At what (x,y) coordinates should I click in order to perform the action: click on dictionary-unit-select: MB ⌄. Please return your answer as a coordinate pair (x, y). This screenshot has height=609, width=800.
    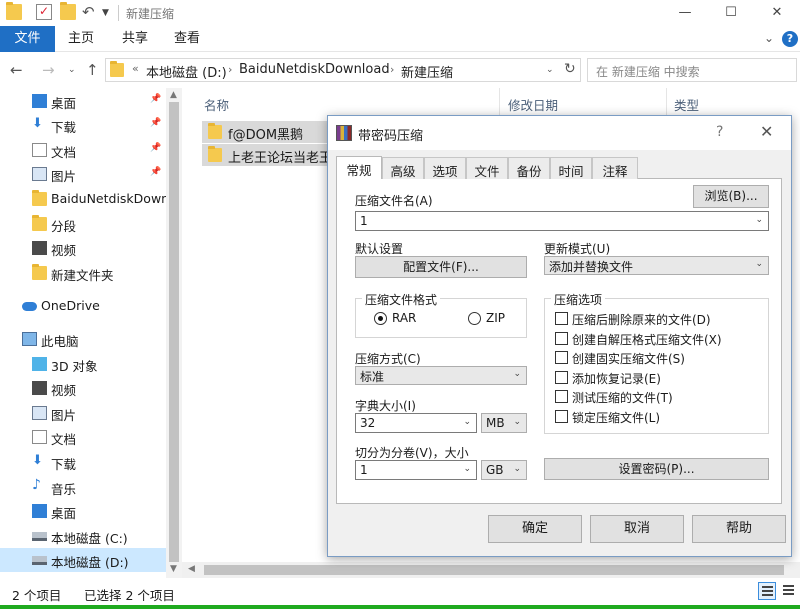
    Looking at the image, I should click on (504, 423).